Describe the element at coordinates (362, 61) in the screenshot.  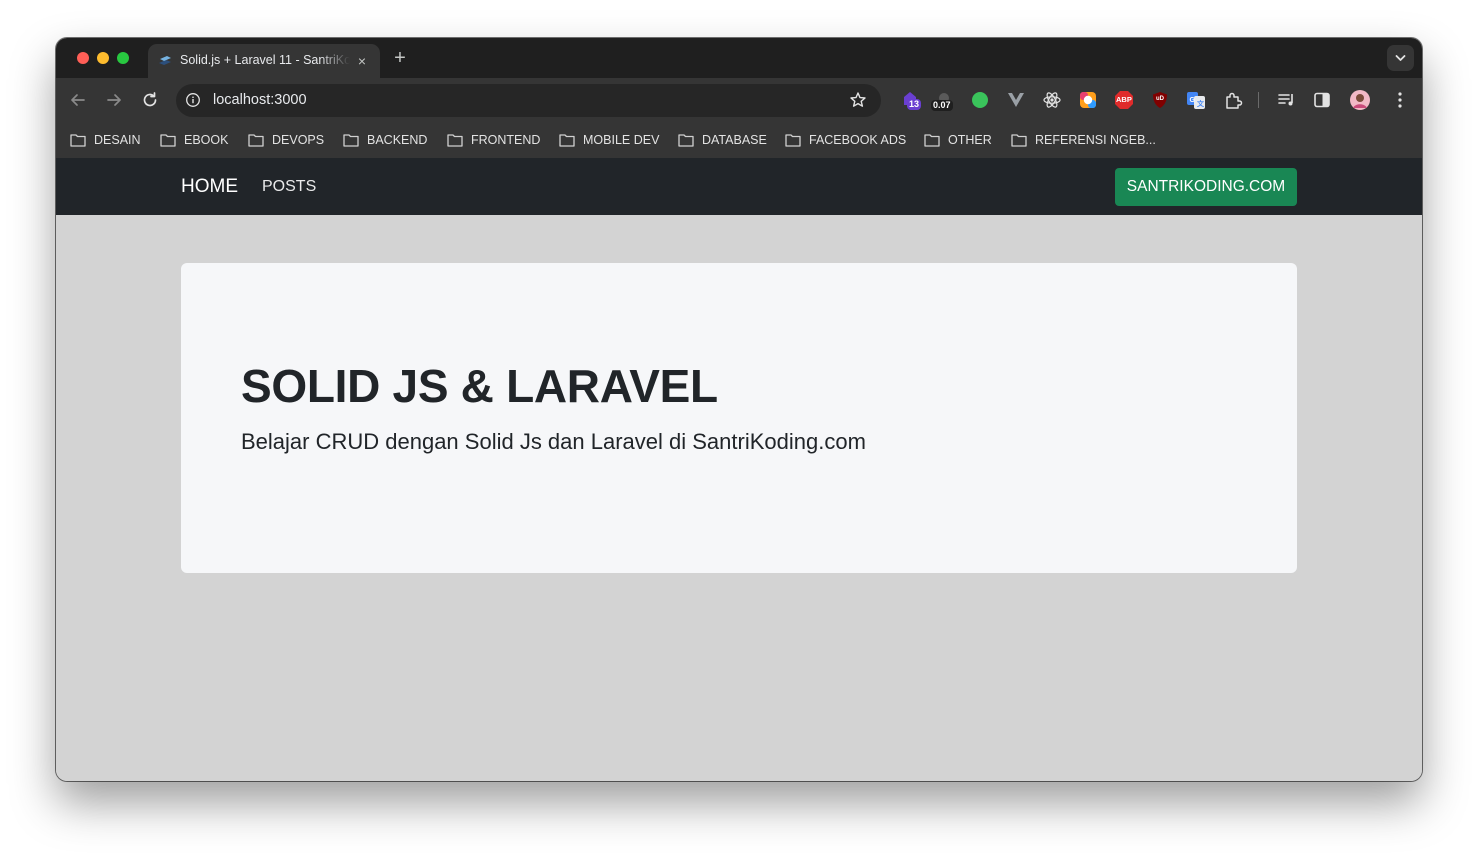
I see `tab-close-icon: ×` at that location.